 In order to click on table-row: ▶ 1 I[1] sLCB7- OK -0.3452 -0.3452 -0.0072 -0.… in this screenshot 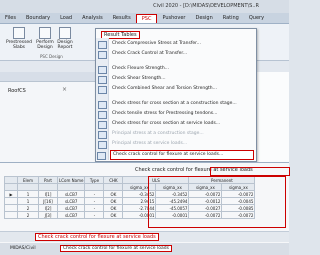, I will do `click(130, 194)`.